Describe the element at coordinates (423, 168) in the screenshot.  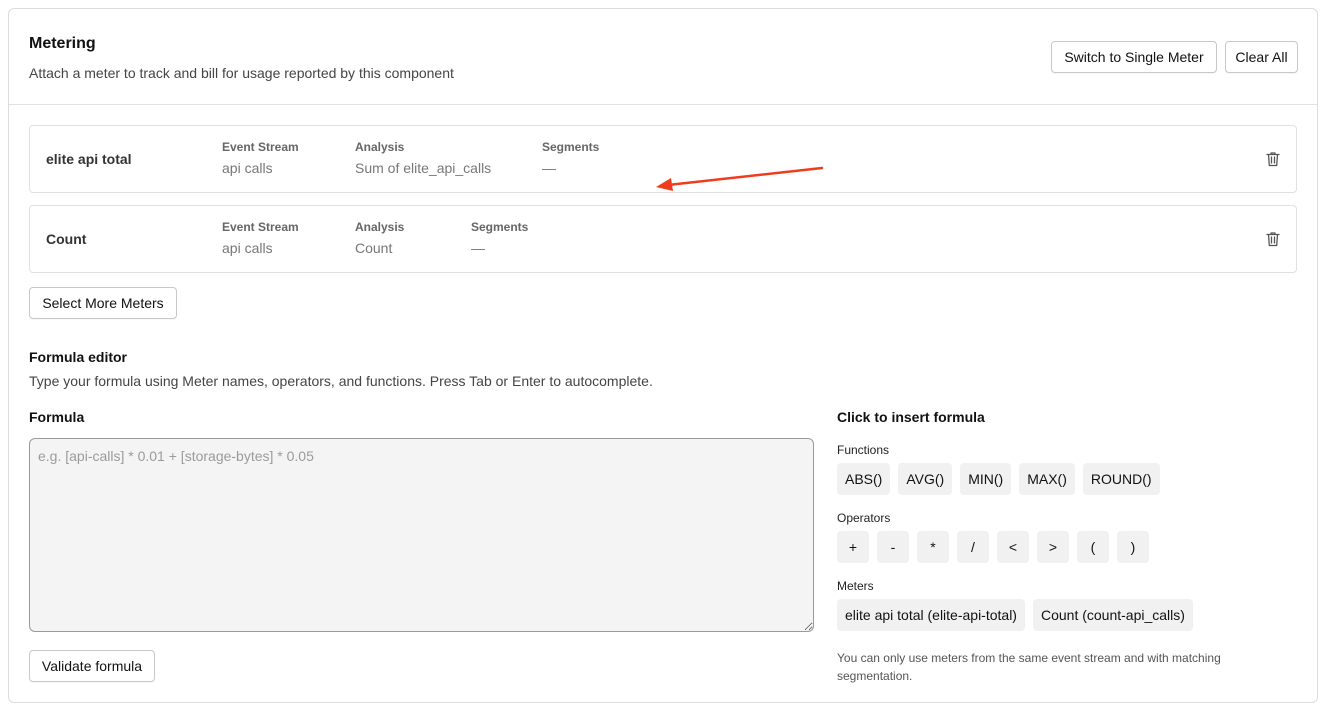
I see `analysis-value: Sum of elite_api_calls` at that location.